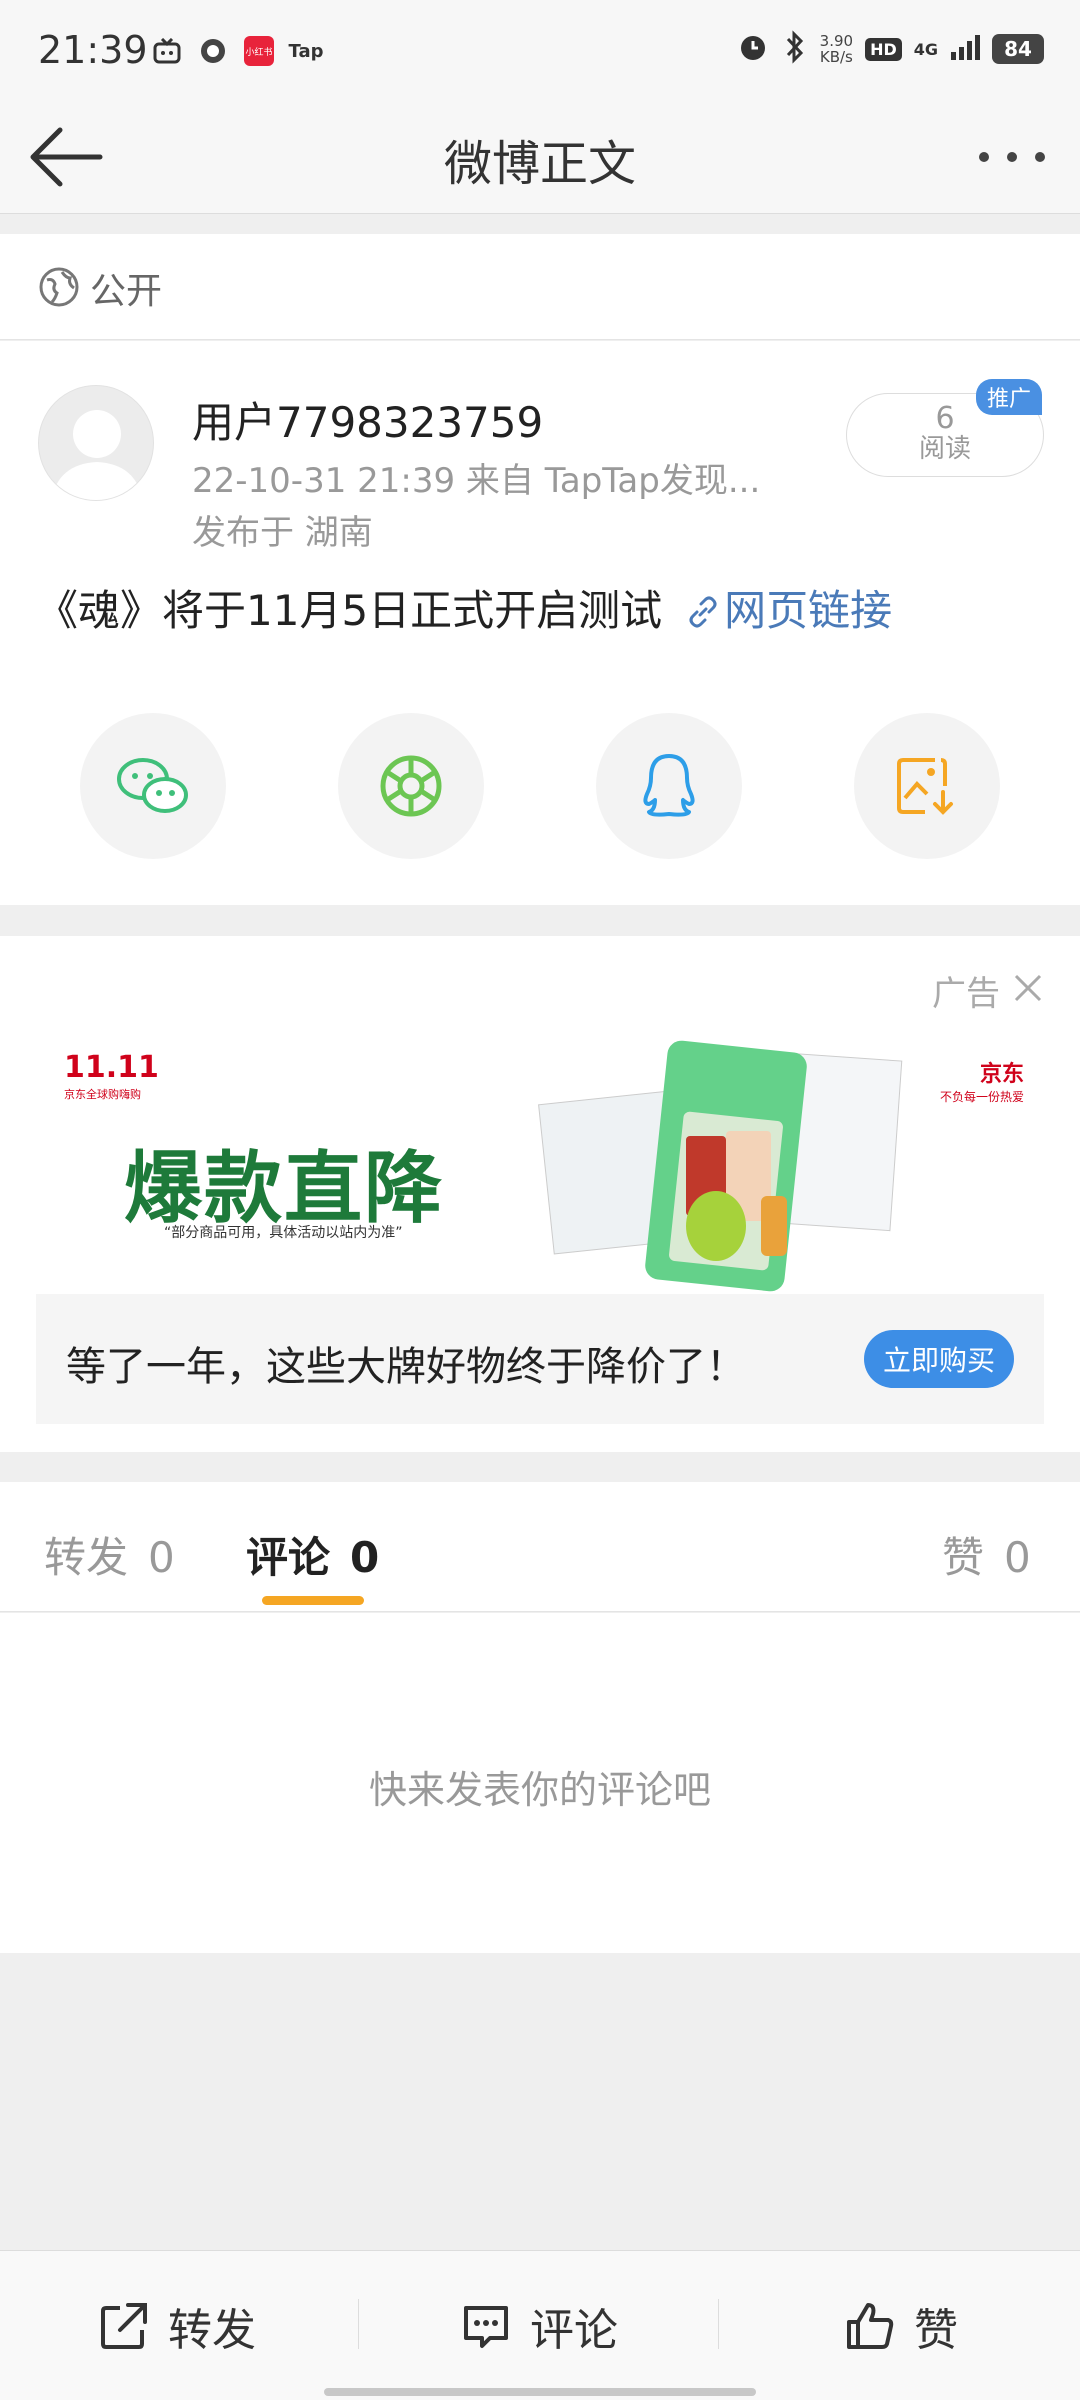  Describe the element at coordinates (808, 610) in the screenshot. I see `web-link-label: 网页链接` at that location.